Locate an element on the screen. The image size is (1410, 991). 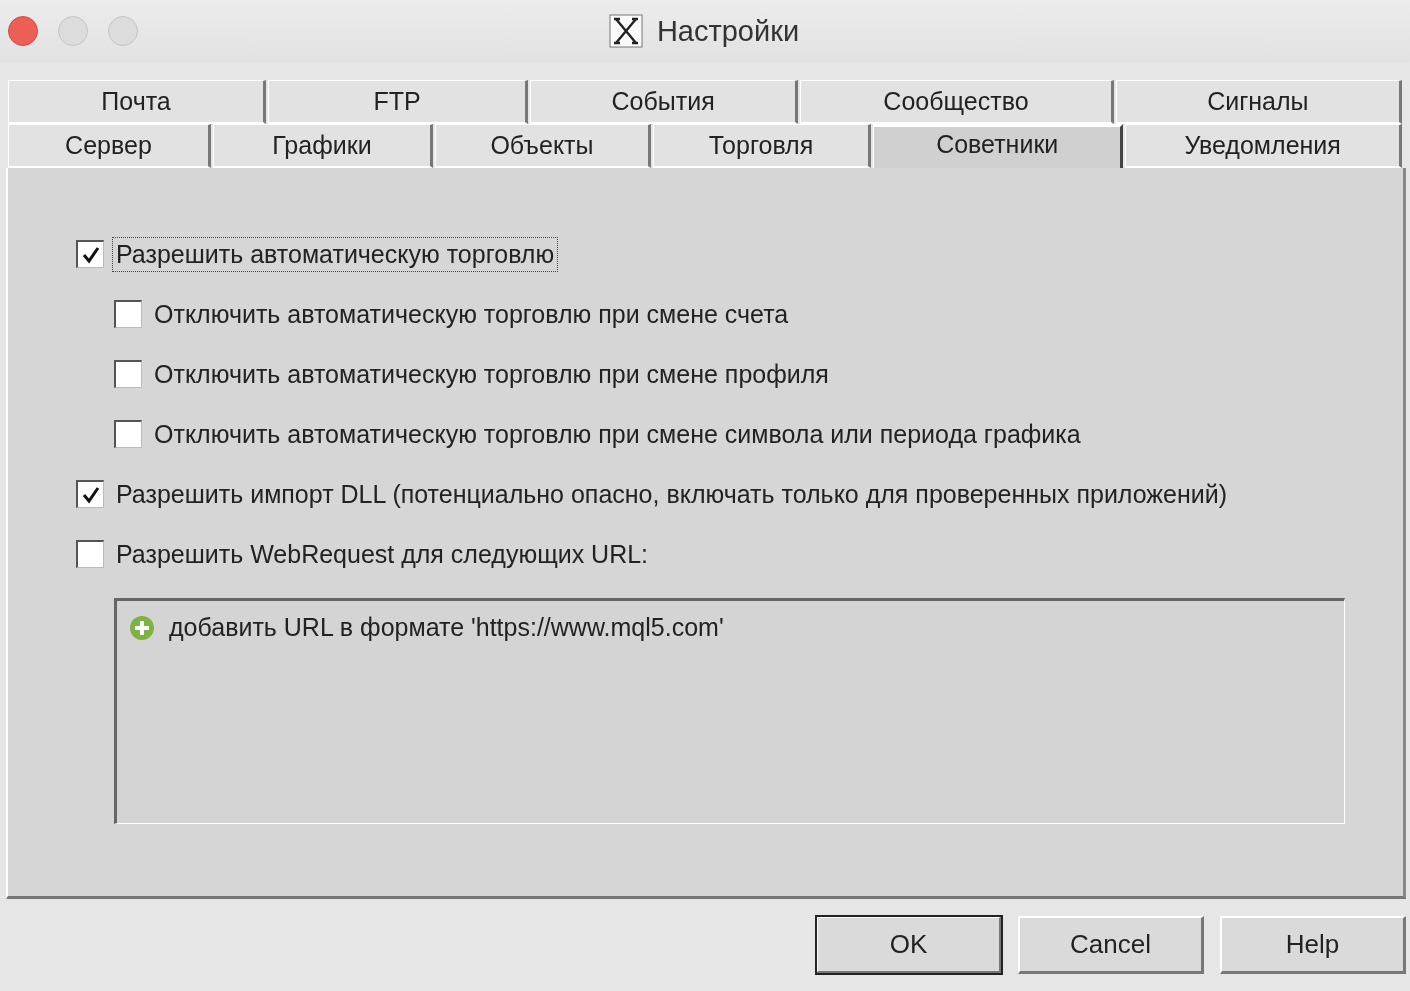
tab: Торговля is located at coordinates (762, 146).